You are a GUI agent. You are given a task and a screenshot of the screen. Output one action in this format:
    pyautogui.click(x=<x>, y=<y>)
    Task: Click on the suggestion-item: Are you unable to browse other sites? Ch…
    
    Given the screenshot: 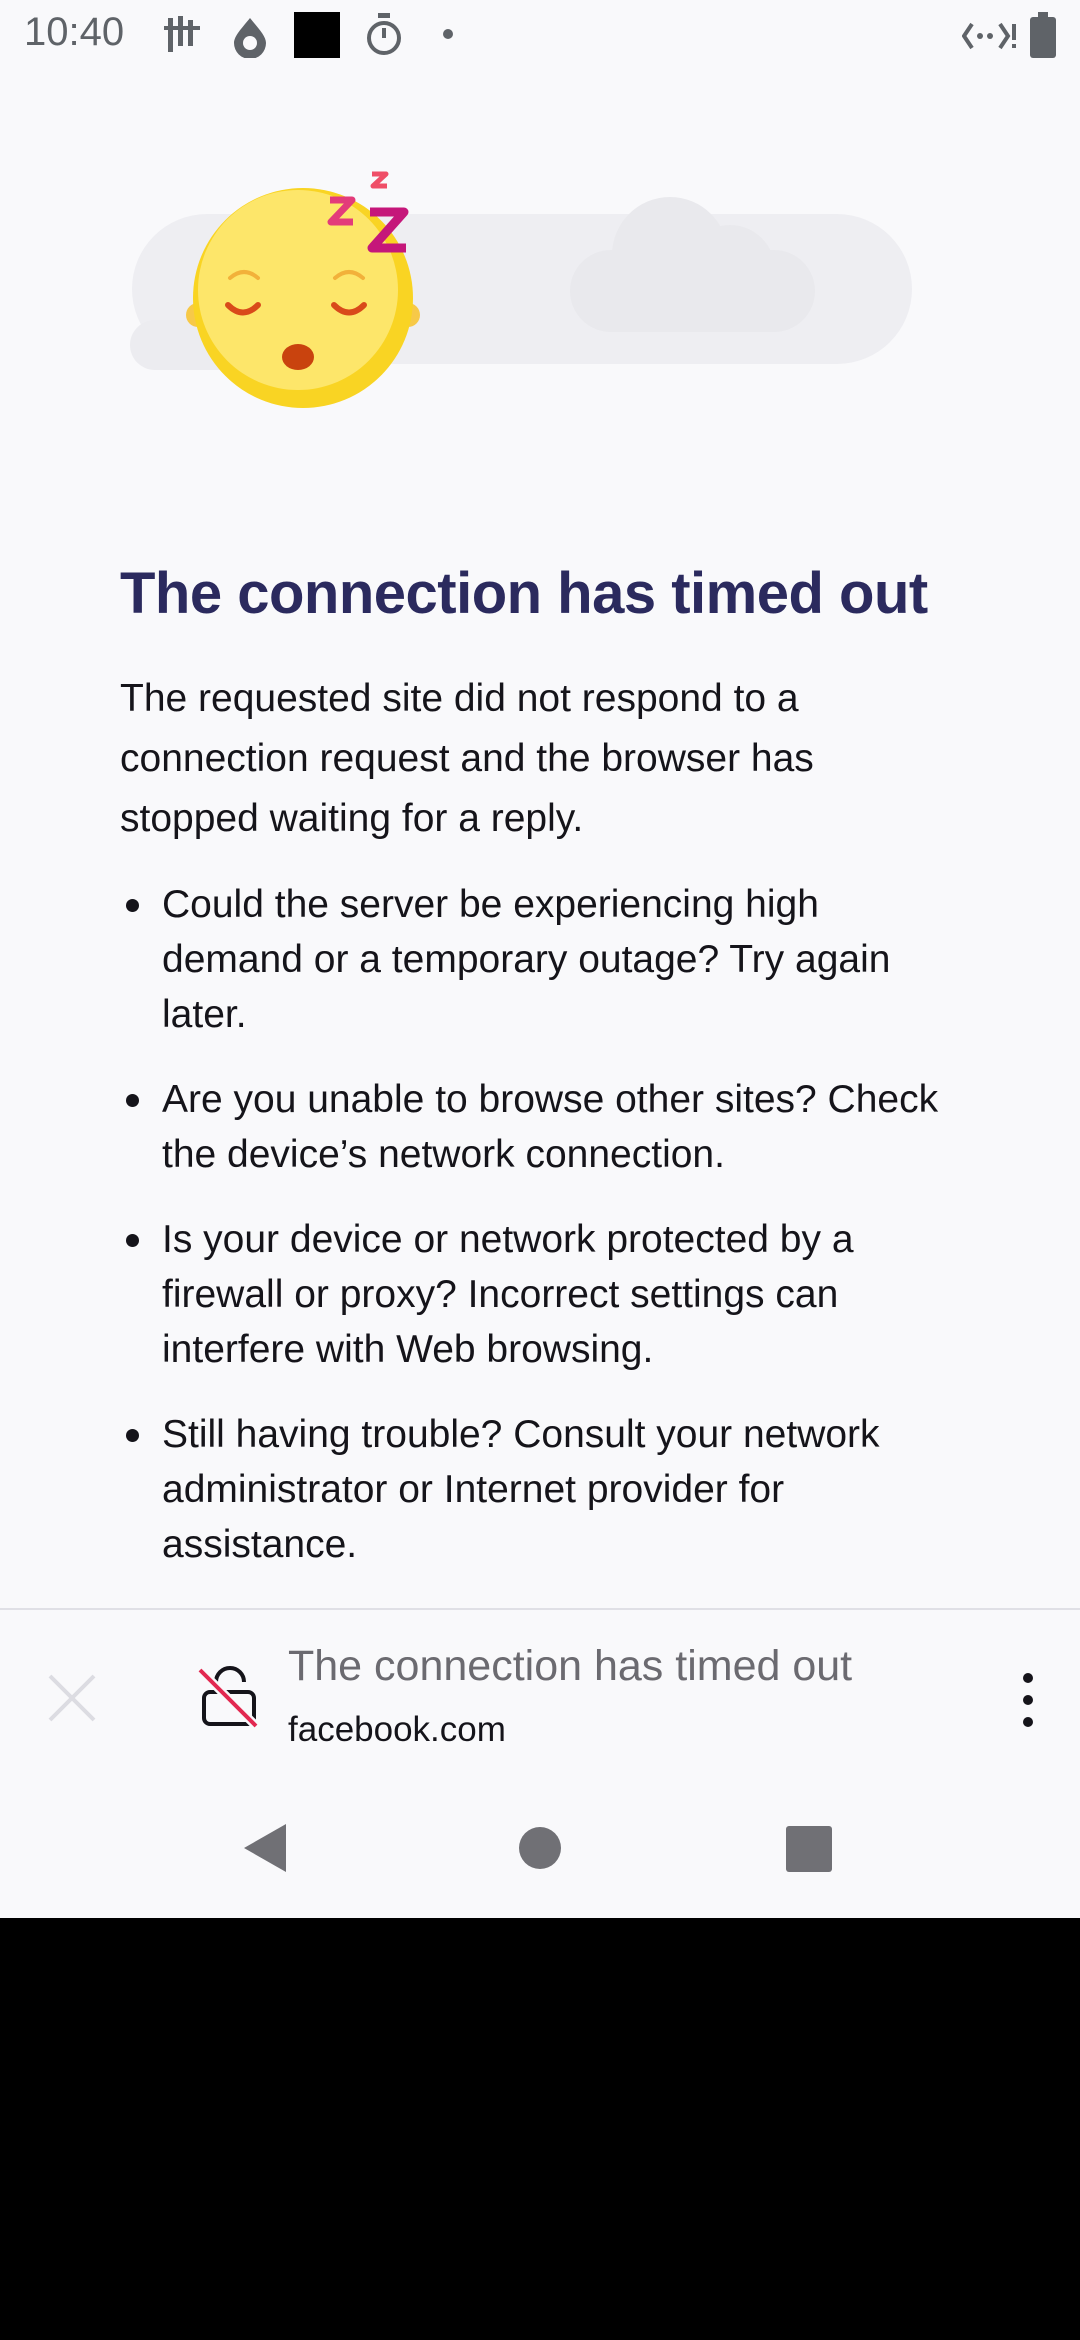 What is the action you would take?
    pyautogui.click(x=540, y=1127)
    